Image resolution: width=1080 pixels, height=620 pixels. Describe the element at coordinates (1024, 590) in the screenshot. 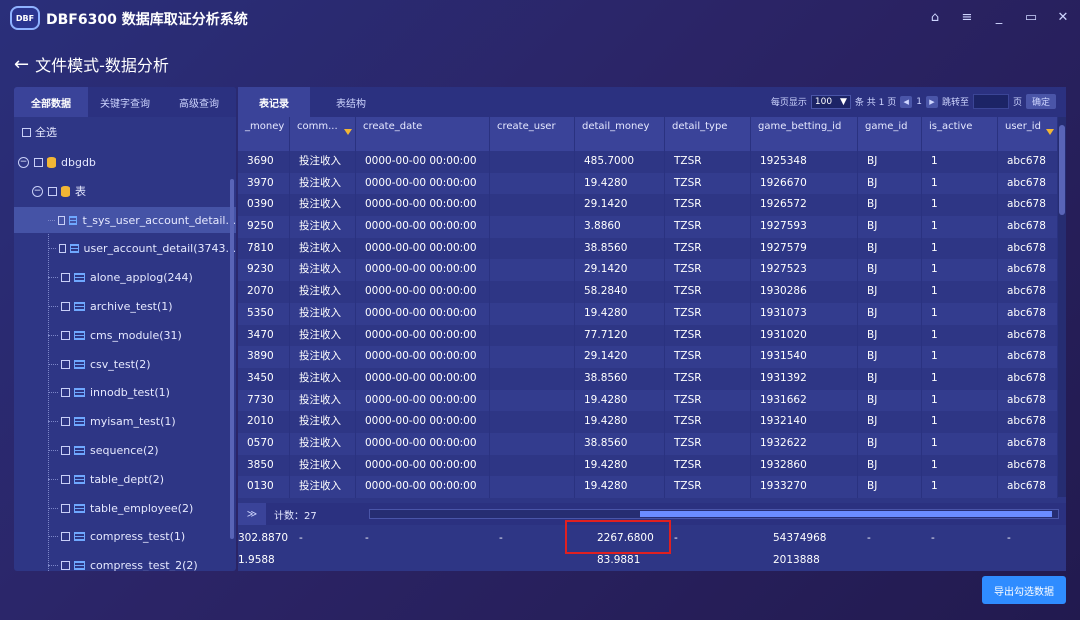

I see `export-selected-button: 导出勾选数据` at that location.